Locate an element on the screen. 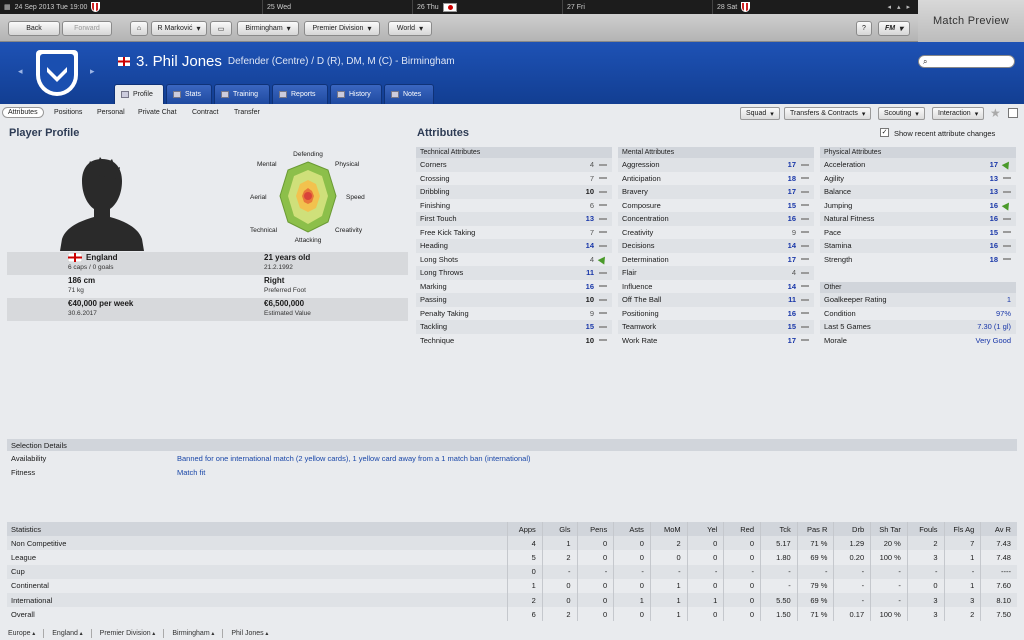 Image resolution: width=1024 pixels, height=640 pixels. attribute-row-free-kick-taking: Free Kick Taking 7 is located at coordinates (514, 233).